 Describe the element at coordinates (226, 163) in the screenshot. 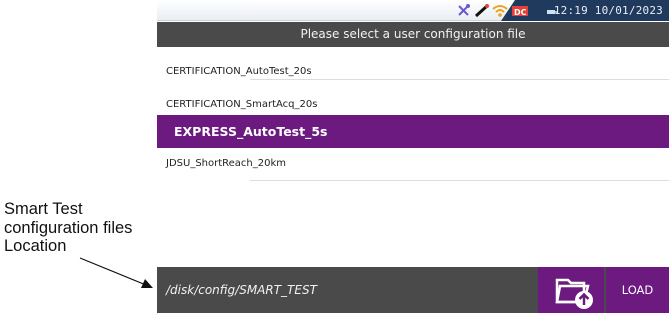

I see `file-item-label: JDSU_ShortReach_20km` at that location.